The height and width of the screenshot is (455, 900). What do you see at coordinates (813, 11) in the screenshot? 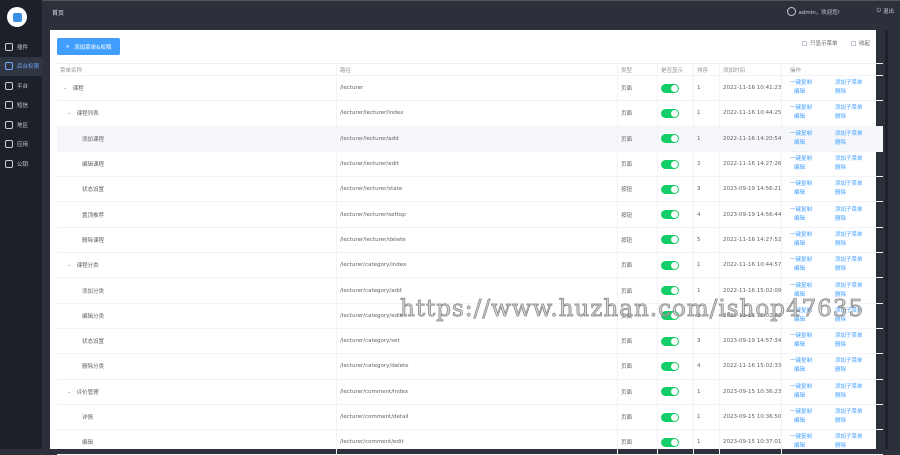
I see `user-greeting: admin，欢迎您!` at bounding box center [813, 11].